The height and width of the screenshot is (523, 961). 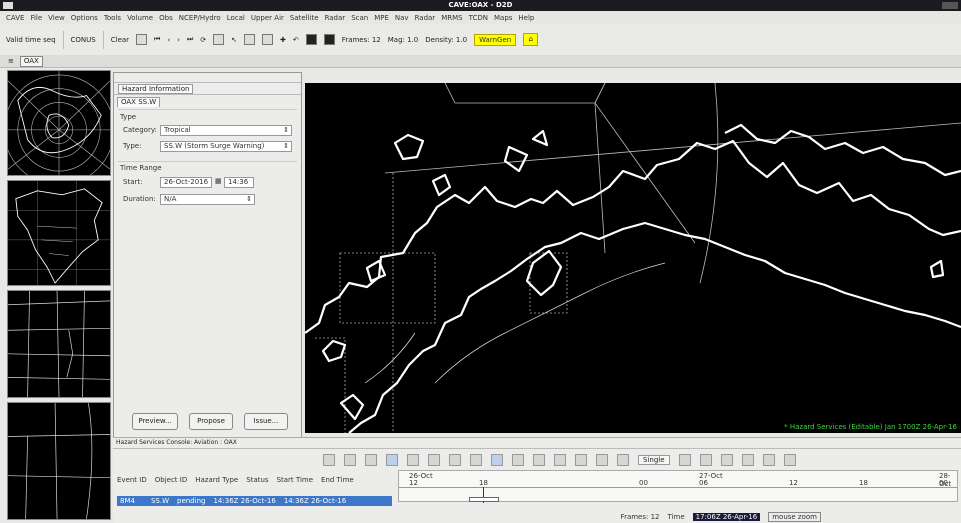 I want to click on frames-select: Frames: 12, so click(x=361, y=40).